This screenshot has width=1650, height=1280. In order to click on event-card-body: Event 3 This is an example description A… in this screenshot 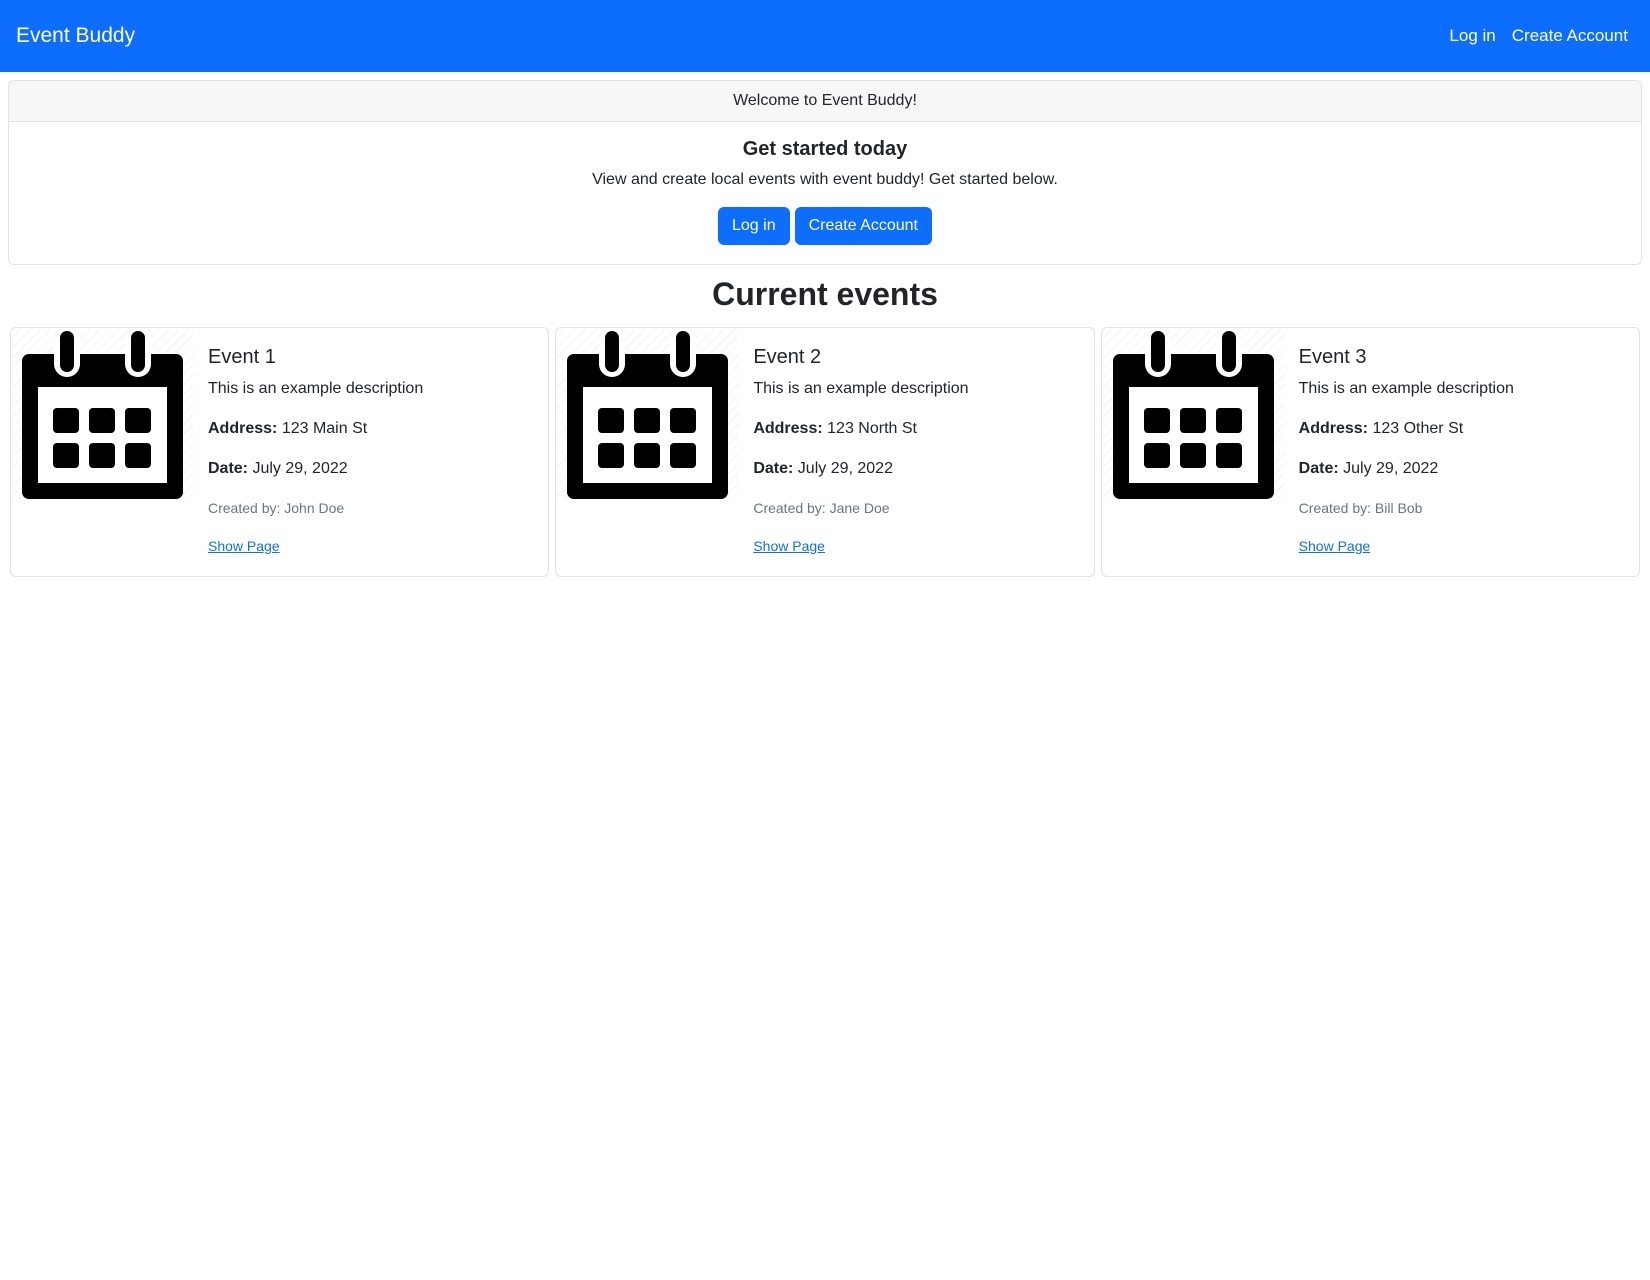, I will do `click(1463, 450)`.